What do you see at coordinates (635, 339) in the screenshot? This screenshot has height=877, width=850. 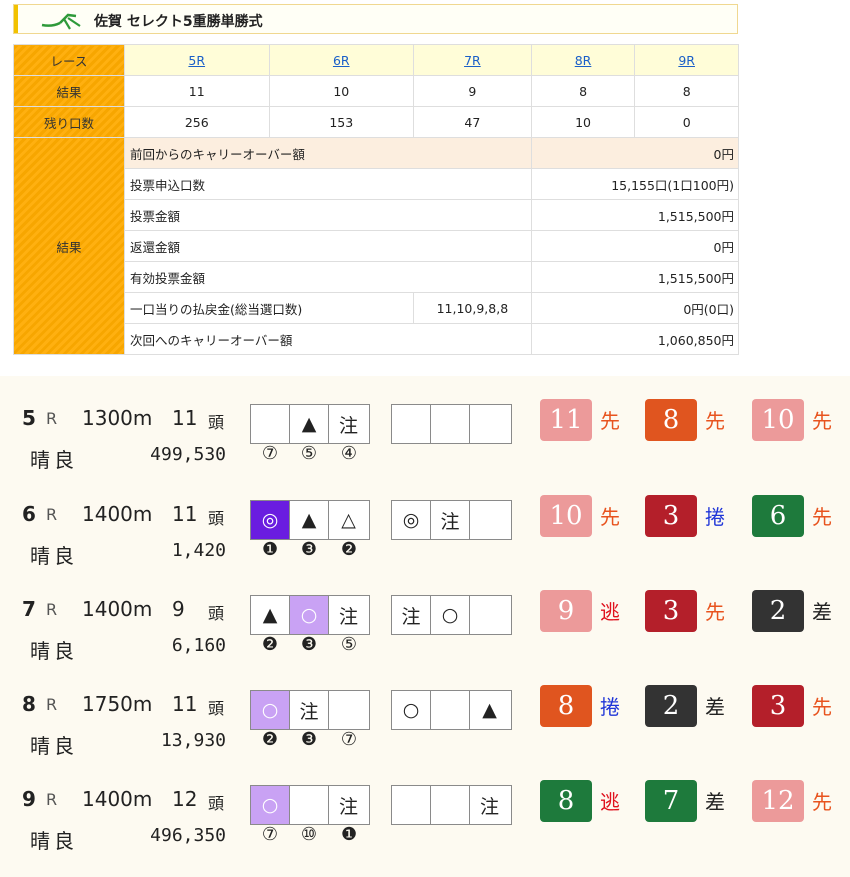 I see `summary-value: 1,060,850円` at bounding box center [635, 339].